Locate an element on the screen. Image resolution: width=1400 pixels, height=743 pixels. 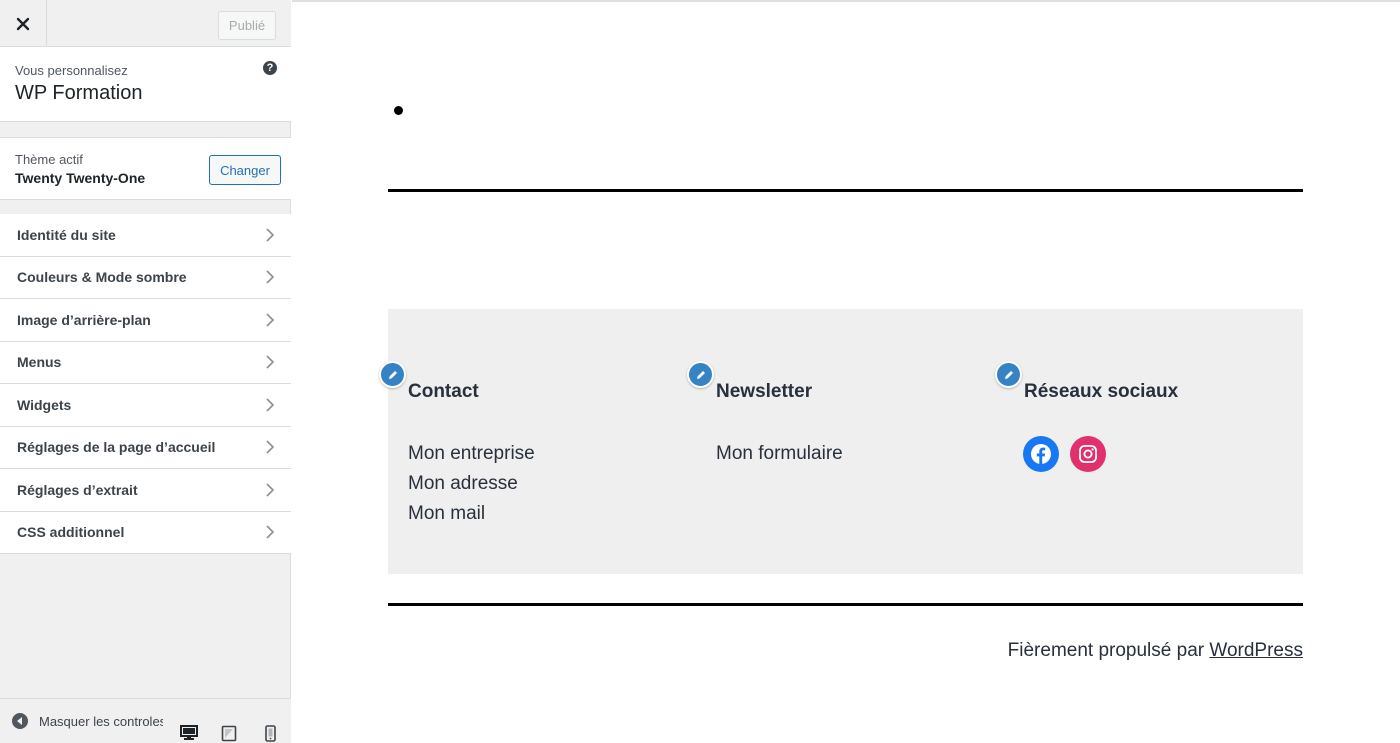
desktop-preview-icon is located at coordinates (189, 733).